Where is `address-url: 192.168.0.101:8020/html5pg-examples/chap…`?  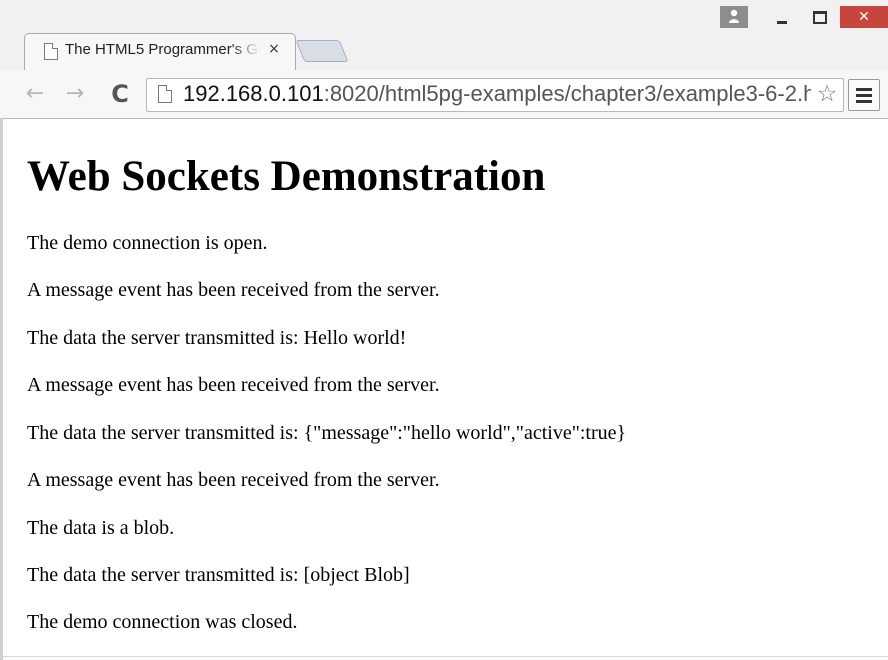 address-url: 192.168.0.101:8020/html5pg-examples/chap… is located at coordinates (497, 94).